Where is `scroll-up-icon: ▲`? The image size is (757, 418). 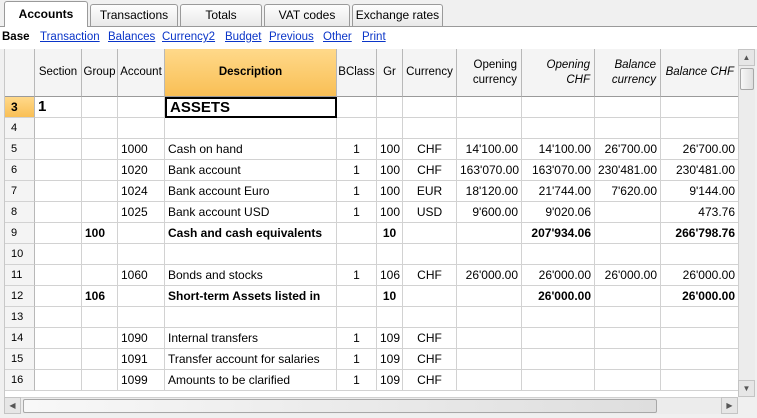
scroll-up-icon: ▲ is located at coordinates (746, 57).